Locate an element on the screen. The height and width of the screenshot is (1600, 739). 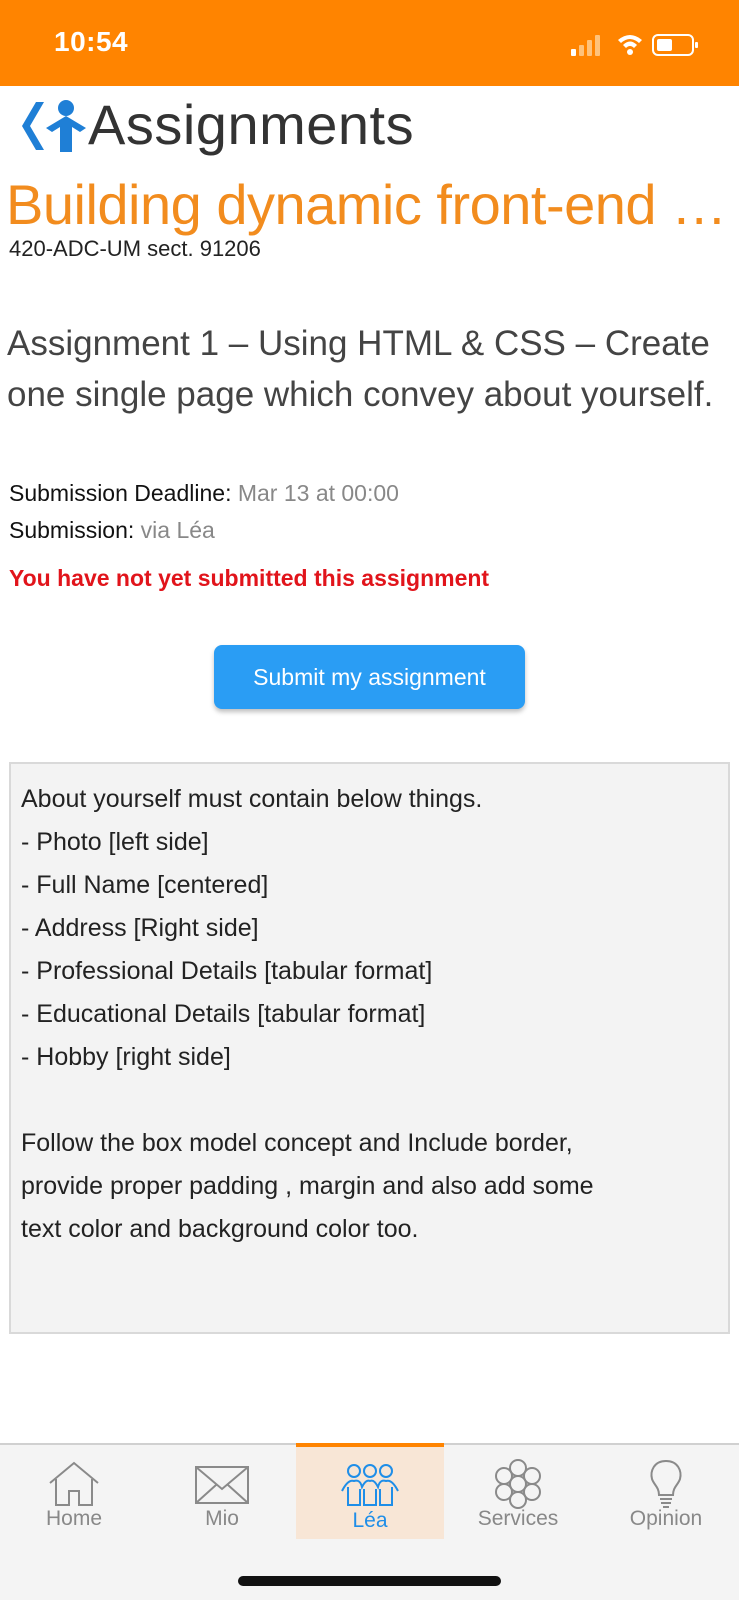
mail-icon is located at coordinates (222, 1485).